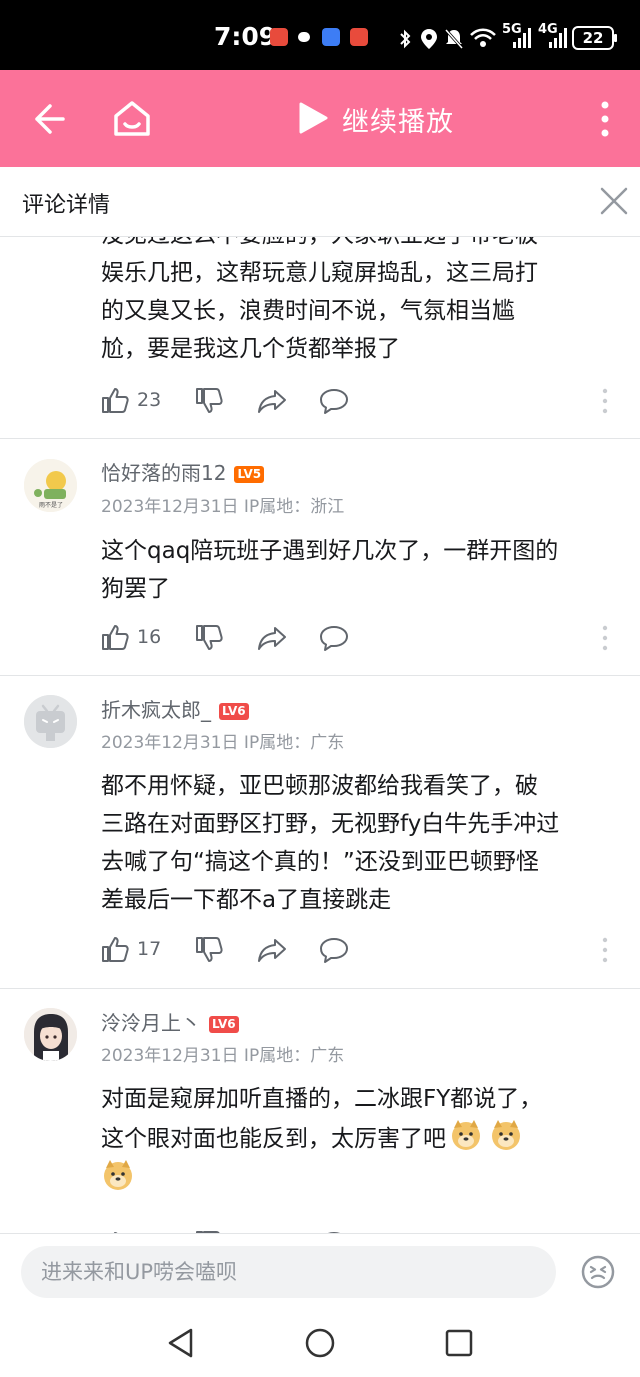 The height and width of the screenshot is (1377, 640). What do you see at coordinates (598, 1272) in the screenshot?
I see `emoji-icon` at bounding box center [598, 1272].